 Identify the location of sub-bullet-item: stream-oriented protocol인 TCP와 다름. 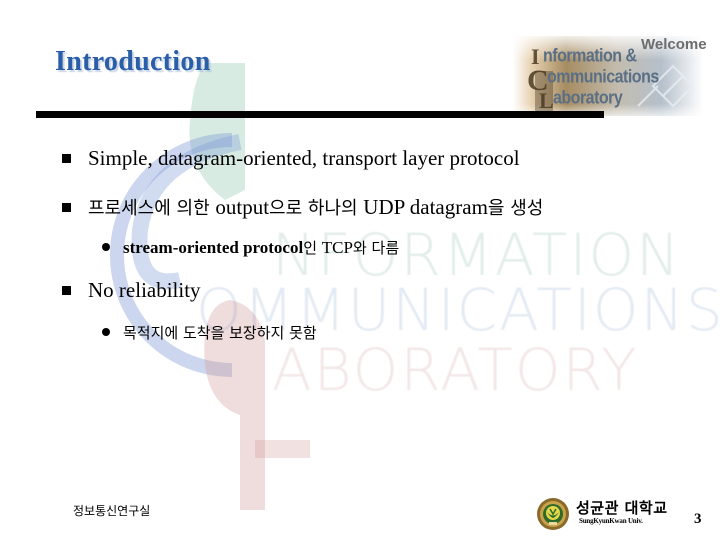
(250, 247).